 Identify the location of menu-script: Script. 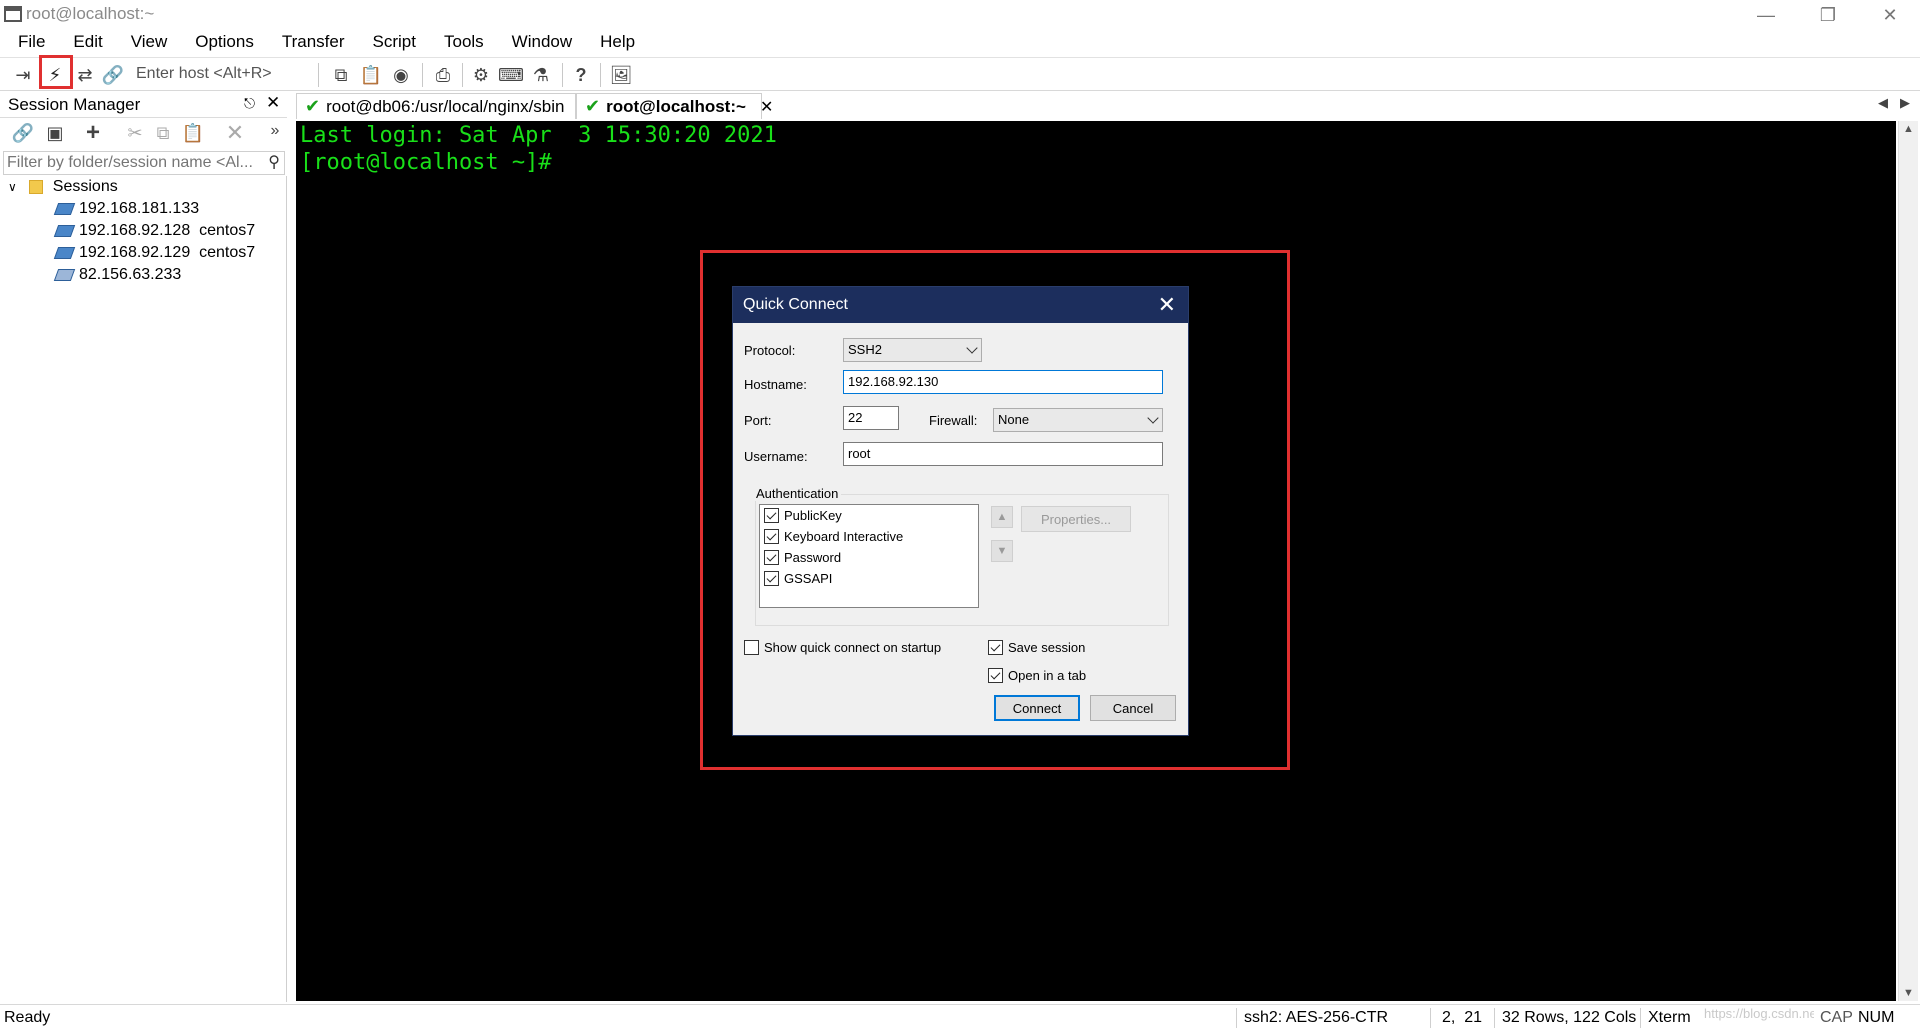
(390, 43).